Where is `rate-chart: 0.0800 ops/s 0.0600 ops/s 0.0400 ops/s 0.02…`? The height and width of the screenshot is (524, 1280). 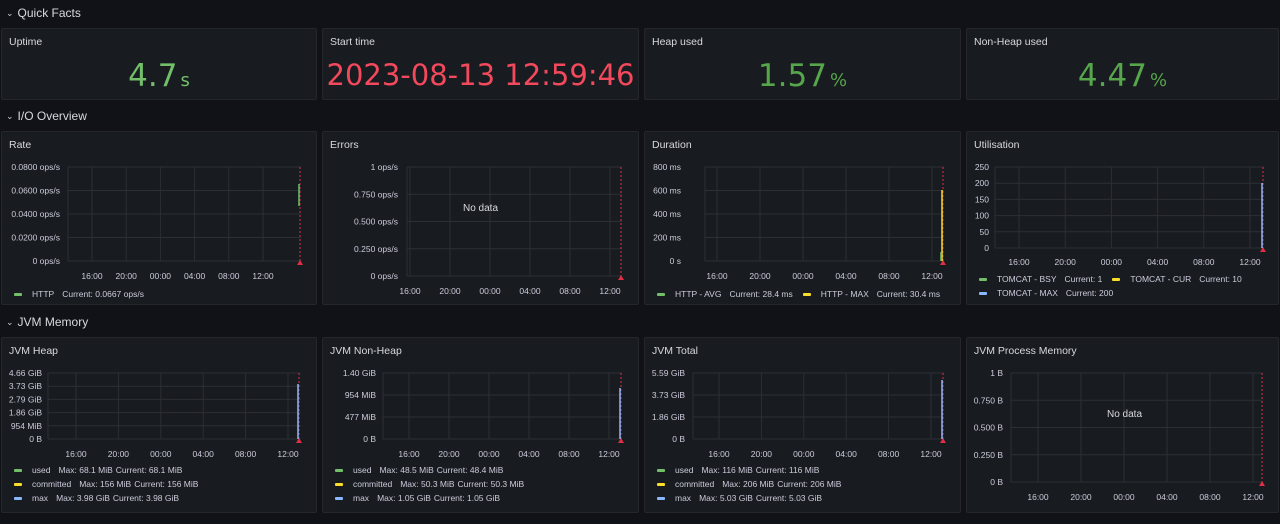 rate-chart: 0.0800 ops/s 0.0600 ops/s 0.0400 ops/s 0.02… is located at coordinates (157, 221).